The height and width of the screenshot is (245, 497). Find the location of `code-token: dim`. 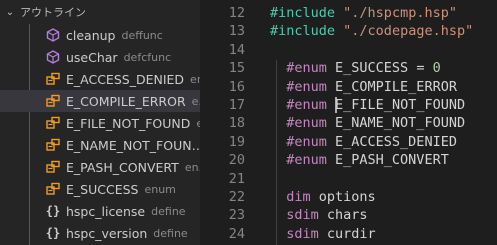

code-token: dim is located at coordinates (298, 197).